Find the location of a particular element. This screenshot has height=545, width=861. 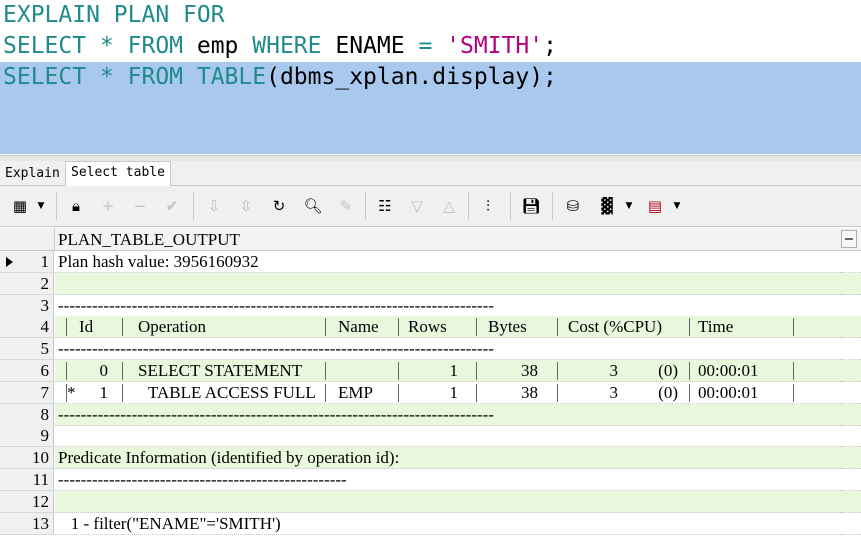

clear-icon: ✎ is located at coordinates (346, 206).